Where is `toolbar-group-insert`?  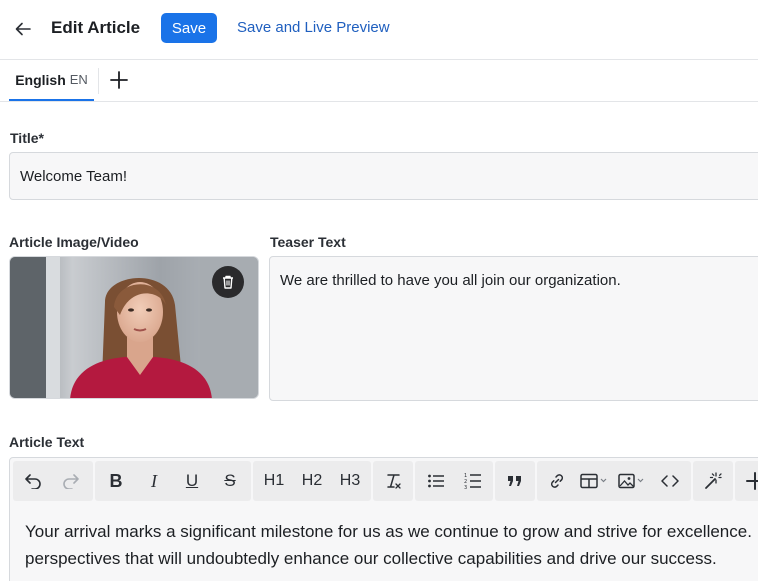 toolbar-group-insert is located at coordinates (614, 481).